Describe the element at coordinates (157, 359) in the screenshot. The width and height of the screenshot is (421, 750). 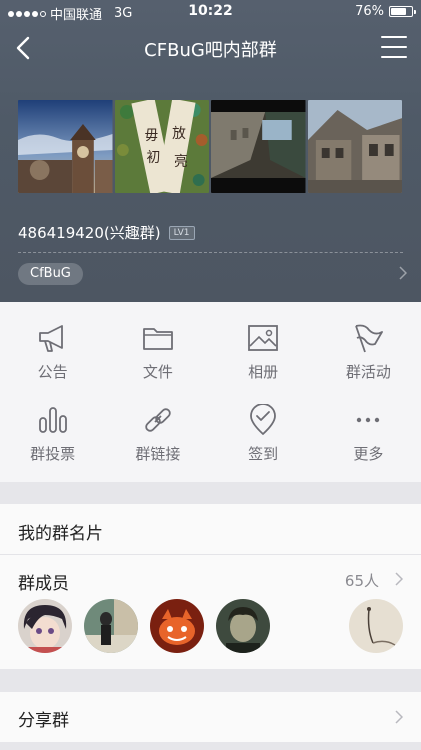
I see `feature-files: 文件` at that location.